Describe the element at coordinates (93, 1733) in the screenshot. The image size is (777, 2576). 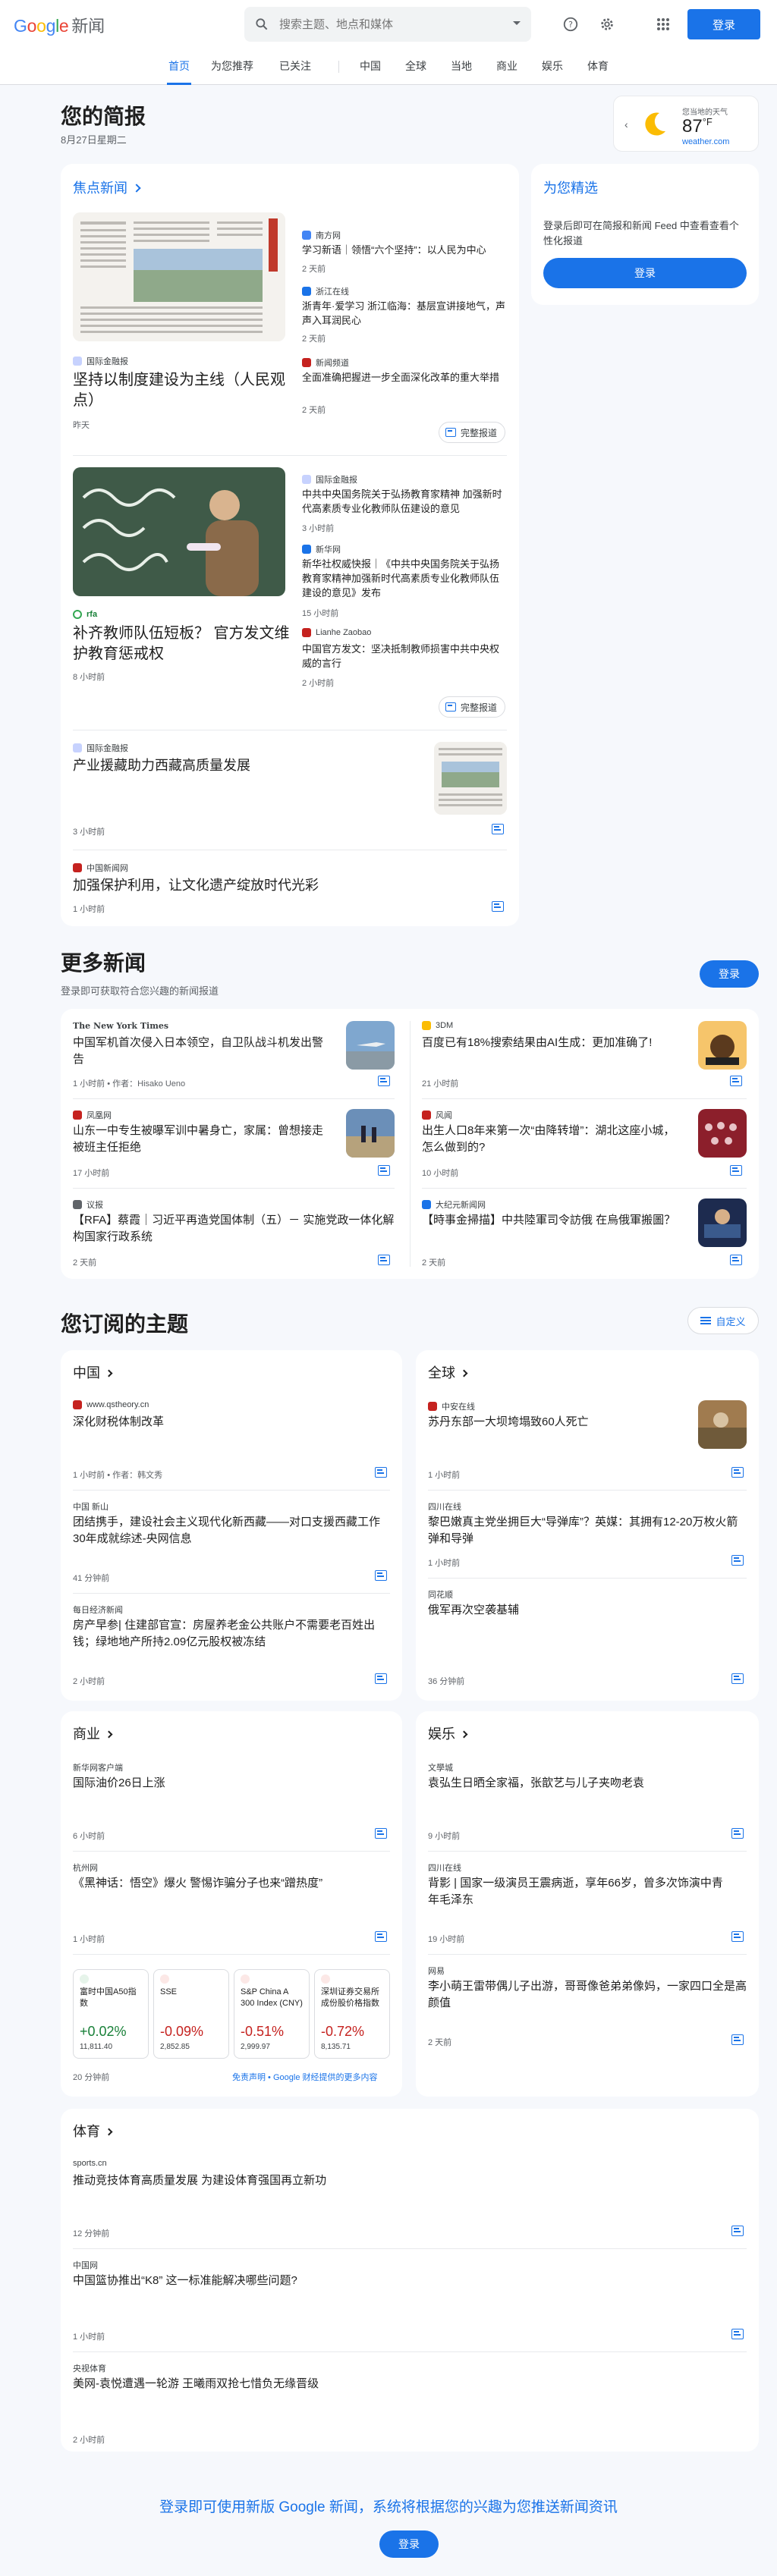
I see `topic-link-business: 商业` at that location.